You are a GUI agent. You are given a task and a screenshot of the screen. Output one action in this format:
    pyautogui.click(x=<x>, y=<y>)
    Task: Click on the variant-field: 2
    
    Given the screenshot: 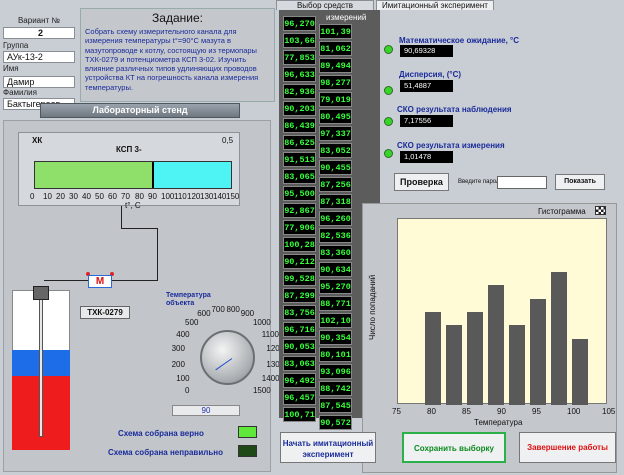 What is the action you would take?
    pyautogui.click(x=39, y=33)
    